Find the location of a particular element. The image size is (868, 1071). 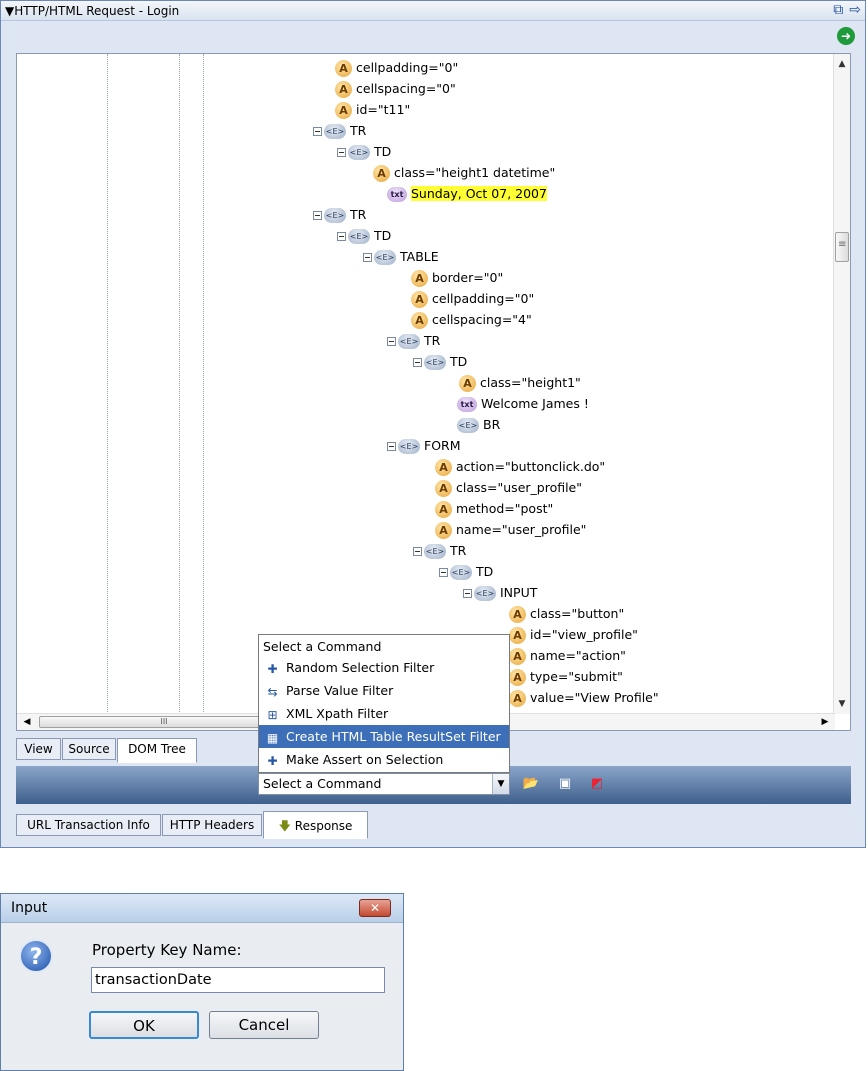

go-button: ➜ is located at coordinates (846, 36).